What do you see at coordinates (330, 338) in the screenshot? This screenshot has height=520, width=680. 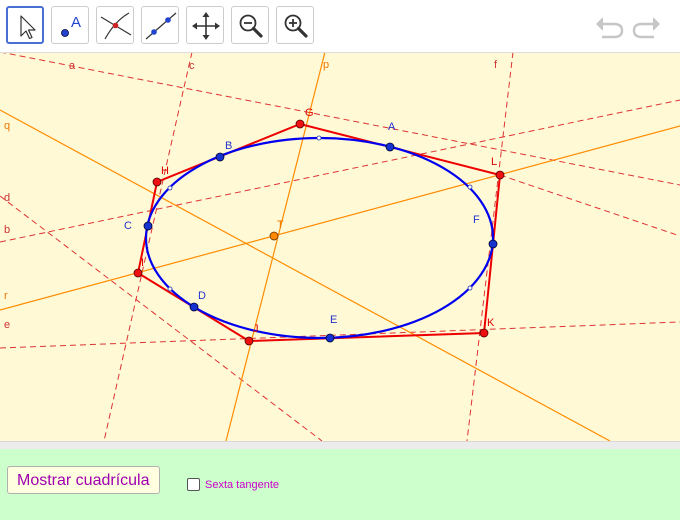 I see `point-e` at bounding box center [330, 338].